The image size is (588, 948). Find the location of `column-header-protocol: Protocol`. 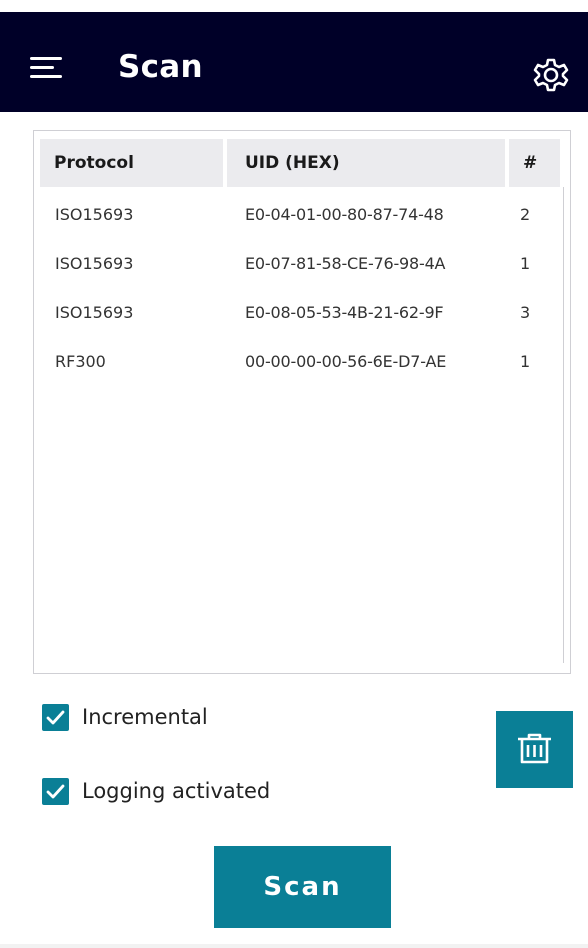

column-header-protocol: Protocol is located at coordinates (131, 163).